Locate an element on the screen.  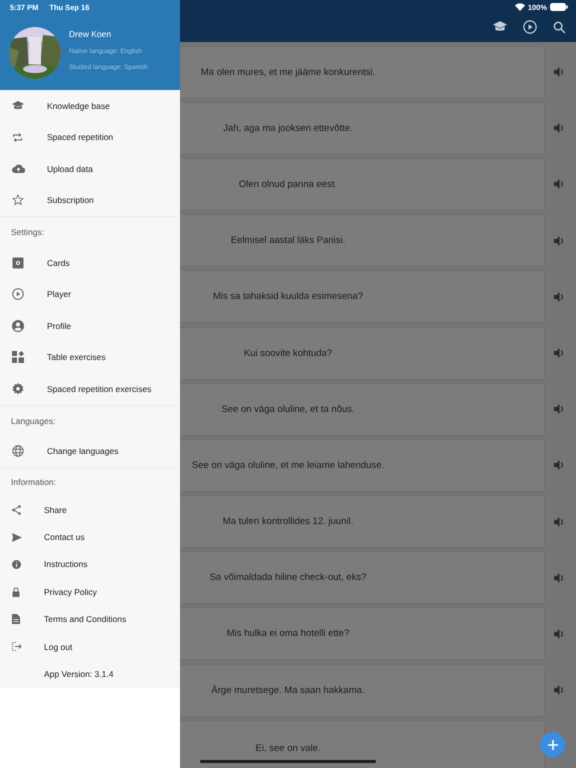
menu-item: Privacy Policy is located at coordinates (90, 592).